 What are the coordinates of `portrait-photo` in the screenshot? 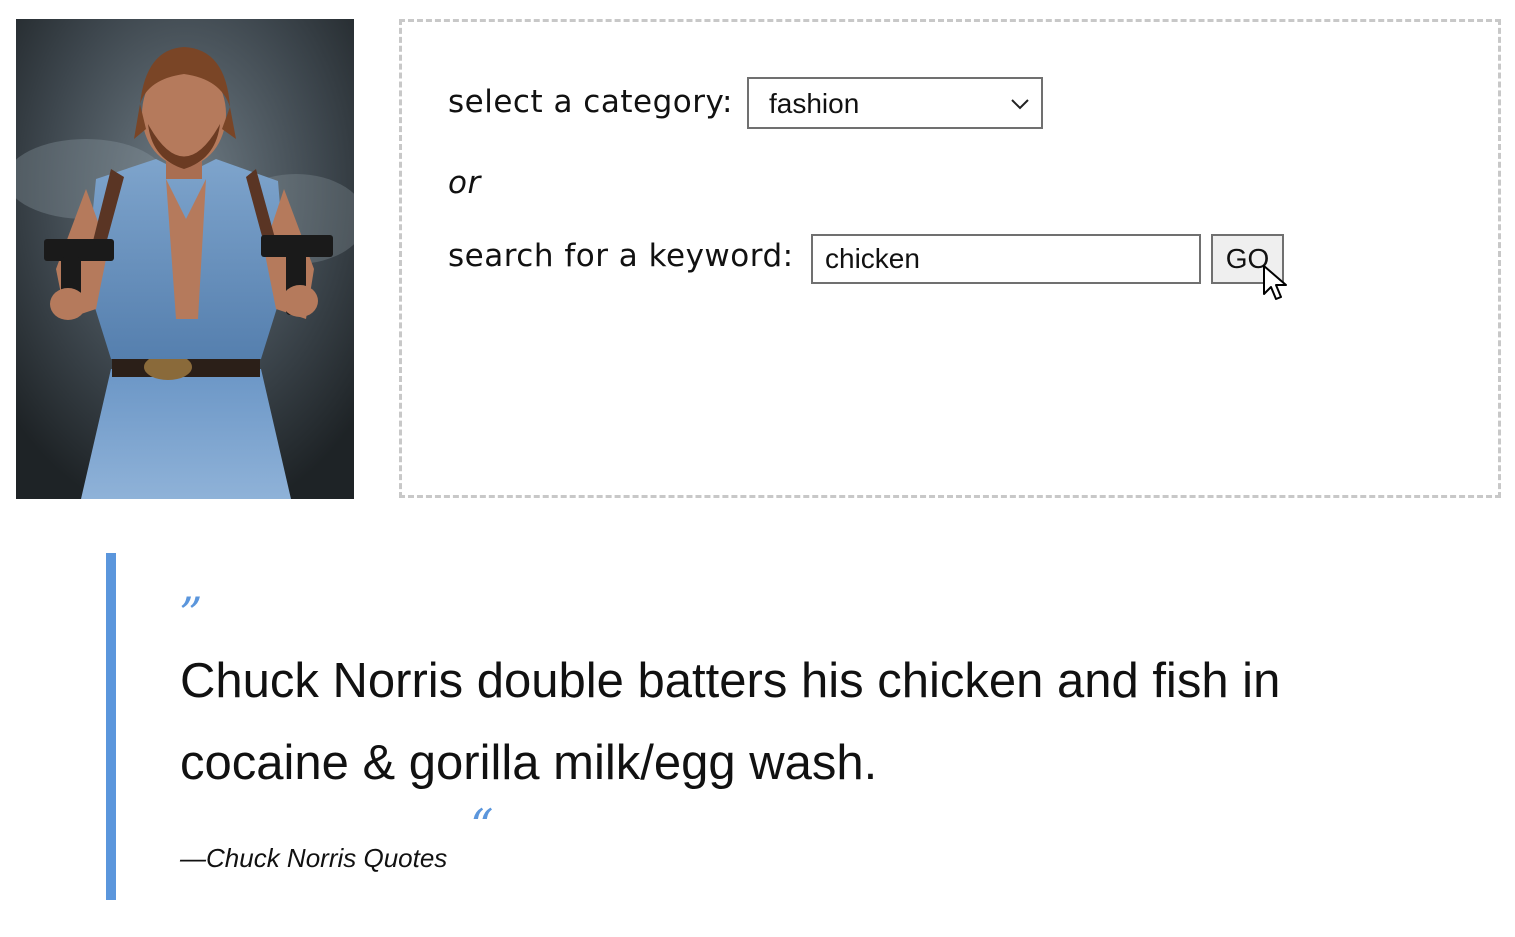 It's located at (185, 259).